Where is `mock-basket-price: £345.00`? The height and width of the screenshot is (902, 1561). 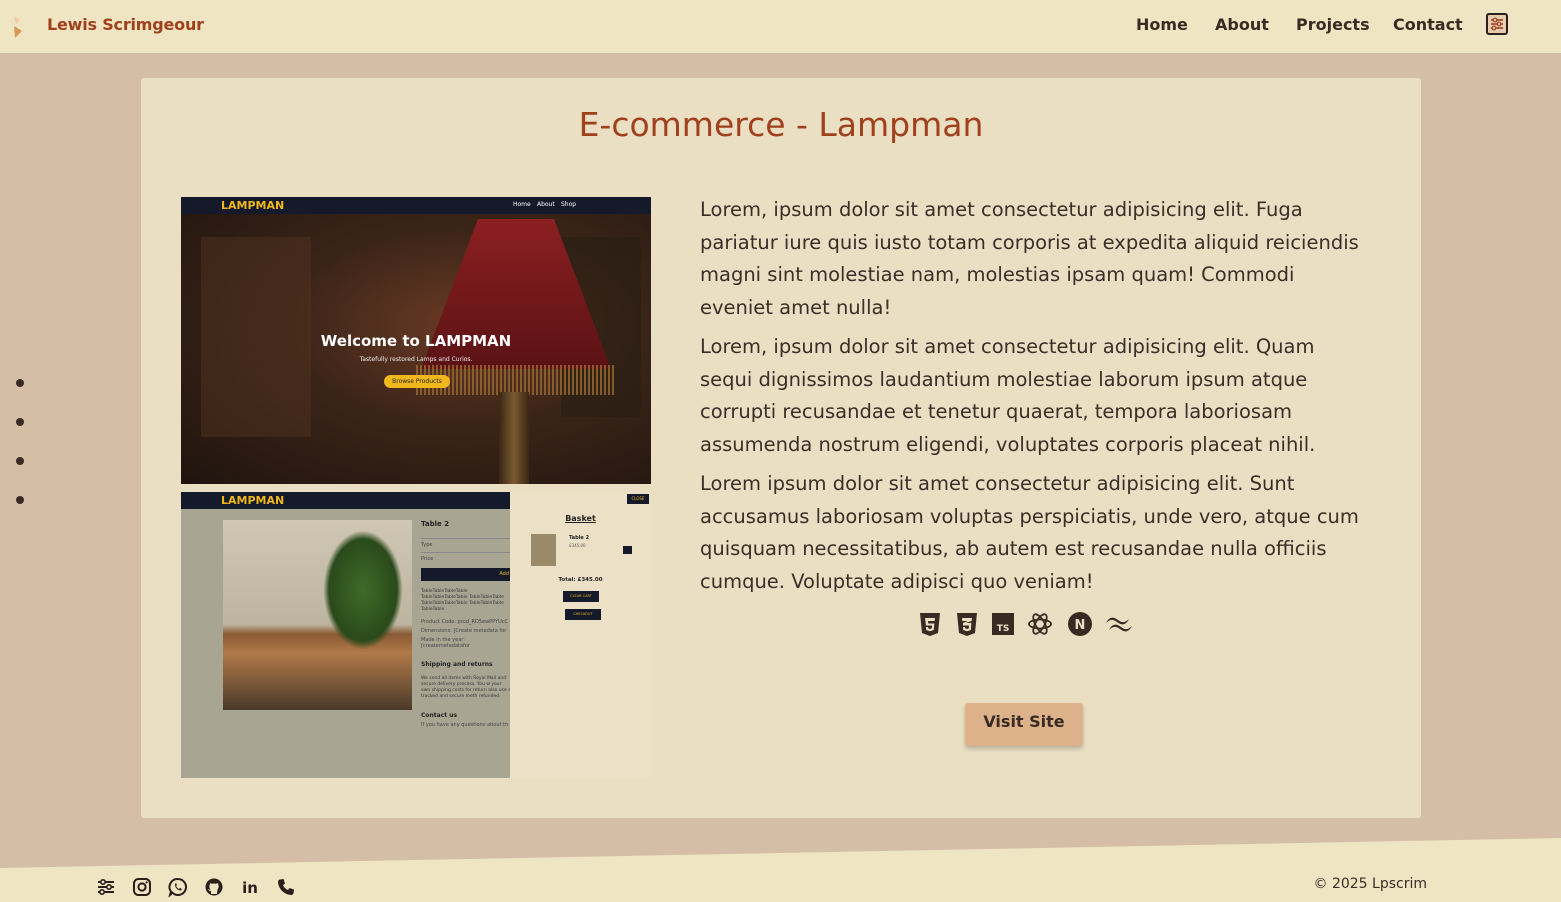 mock-basket-price: £345.00 is located at coordinates (577, 545).